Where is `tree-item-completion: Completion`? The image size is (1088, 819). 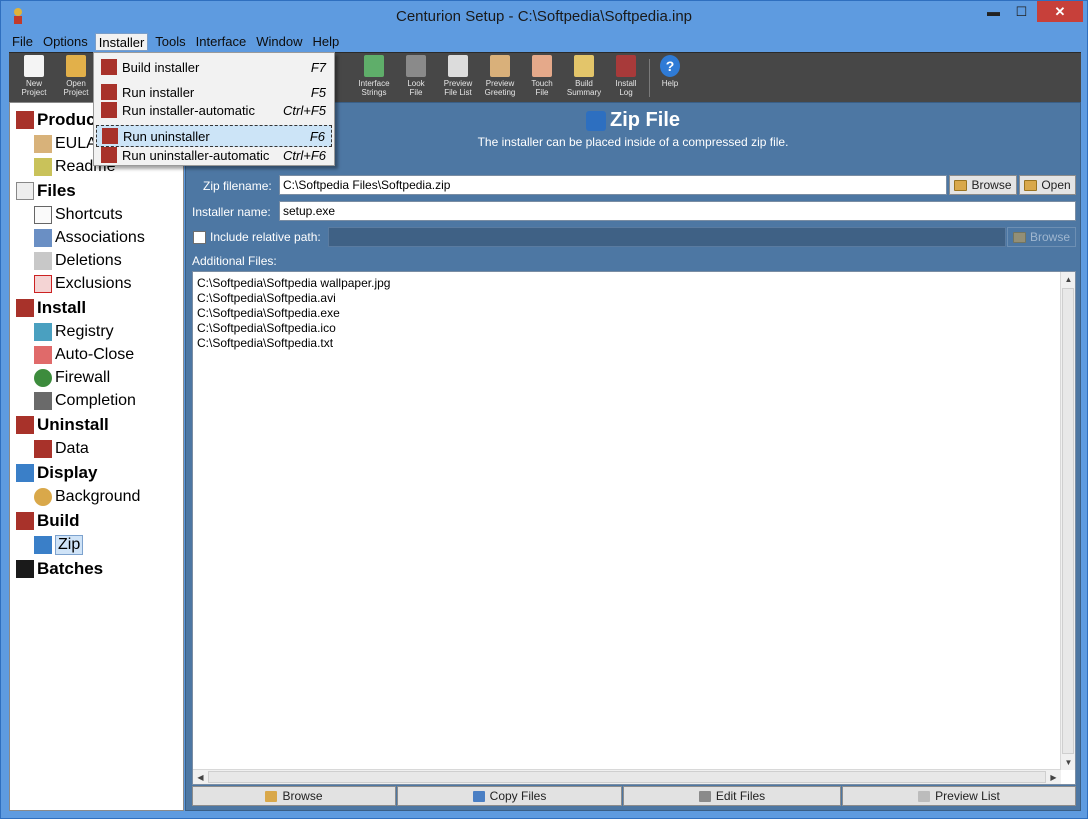 tree-item-completion: Completion is located at coordinates (85, 401).